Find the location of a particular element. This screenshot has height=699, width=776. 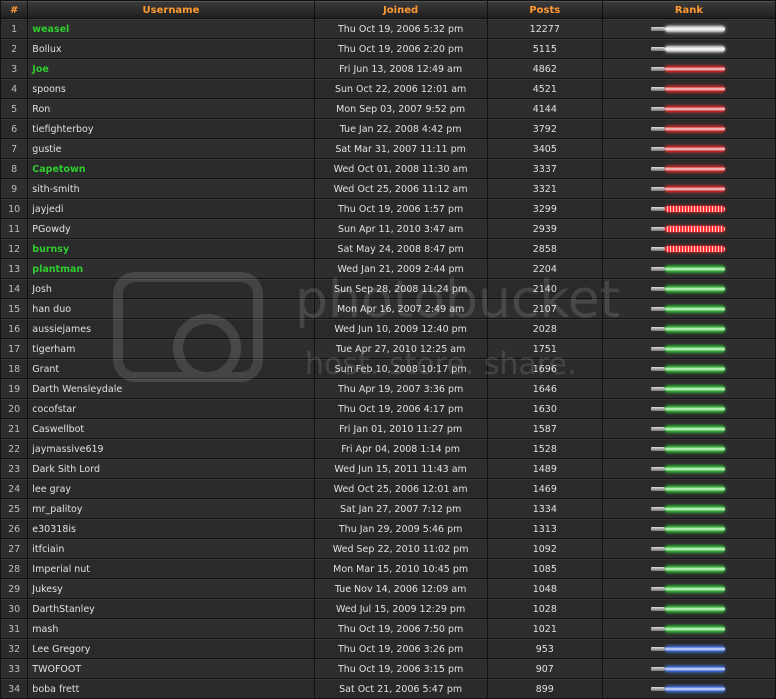

post-count: 1587 is located at coordinates (544, 428).